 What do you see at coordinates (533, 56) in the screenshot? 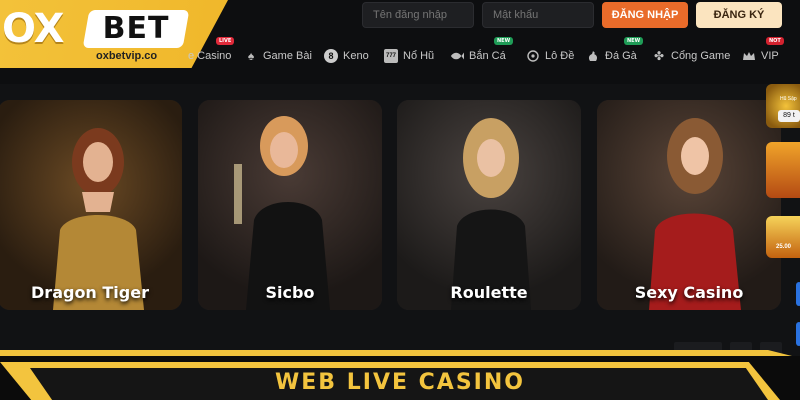
I see `lottery-icon` at bounding box center [533, 56].